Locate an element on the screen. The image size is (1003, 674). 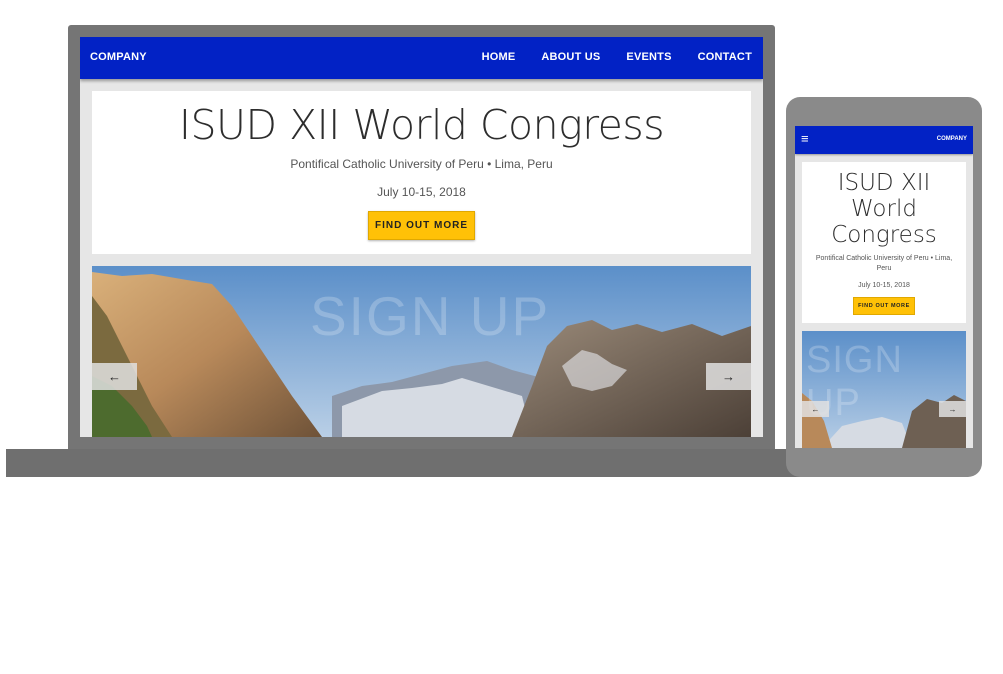
nav-about-us: ABOUT US is located at coordinates (570, 57).